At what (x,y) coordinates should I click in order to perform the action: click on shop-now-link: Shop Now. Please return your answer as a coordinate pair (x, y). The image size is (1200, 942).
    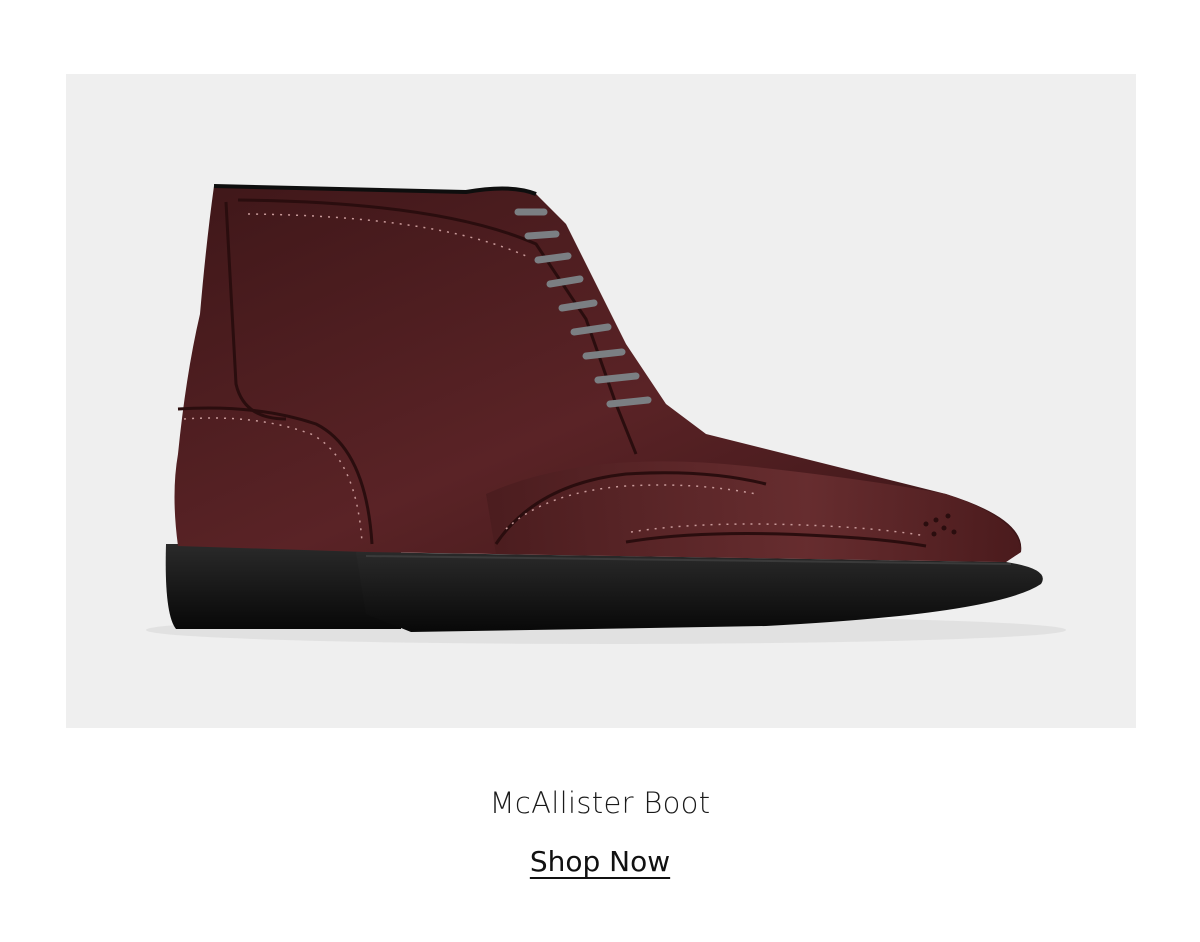
    Looking at the image, I should click on (600, 861).